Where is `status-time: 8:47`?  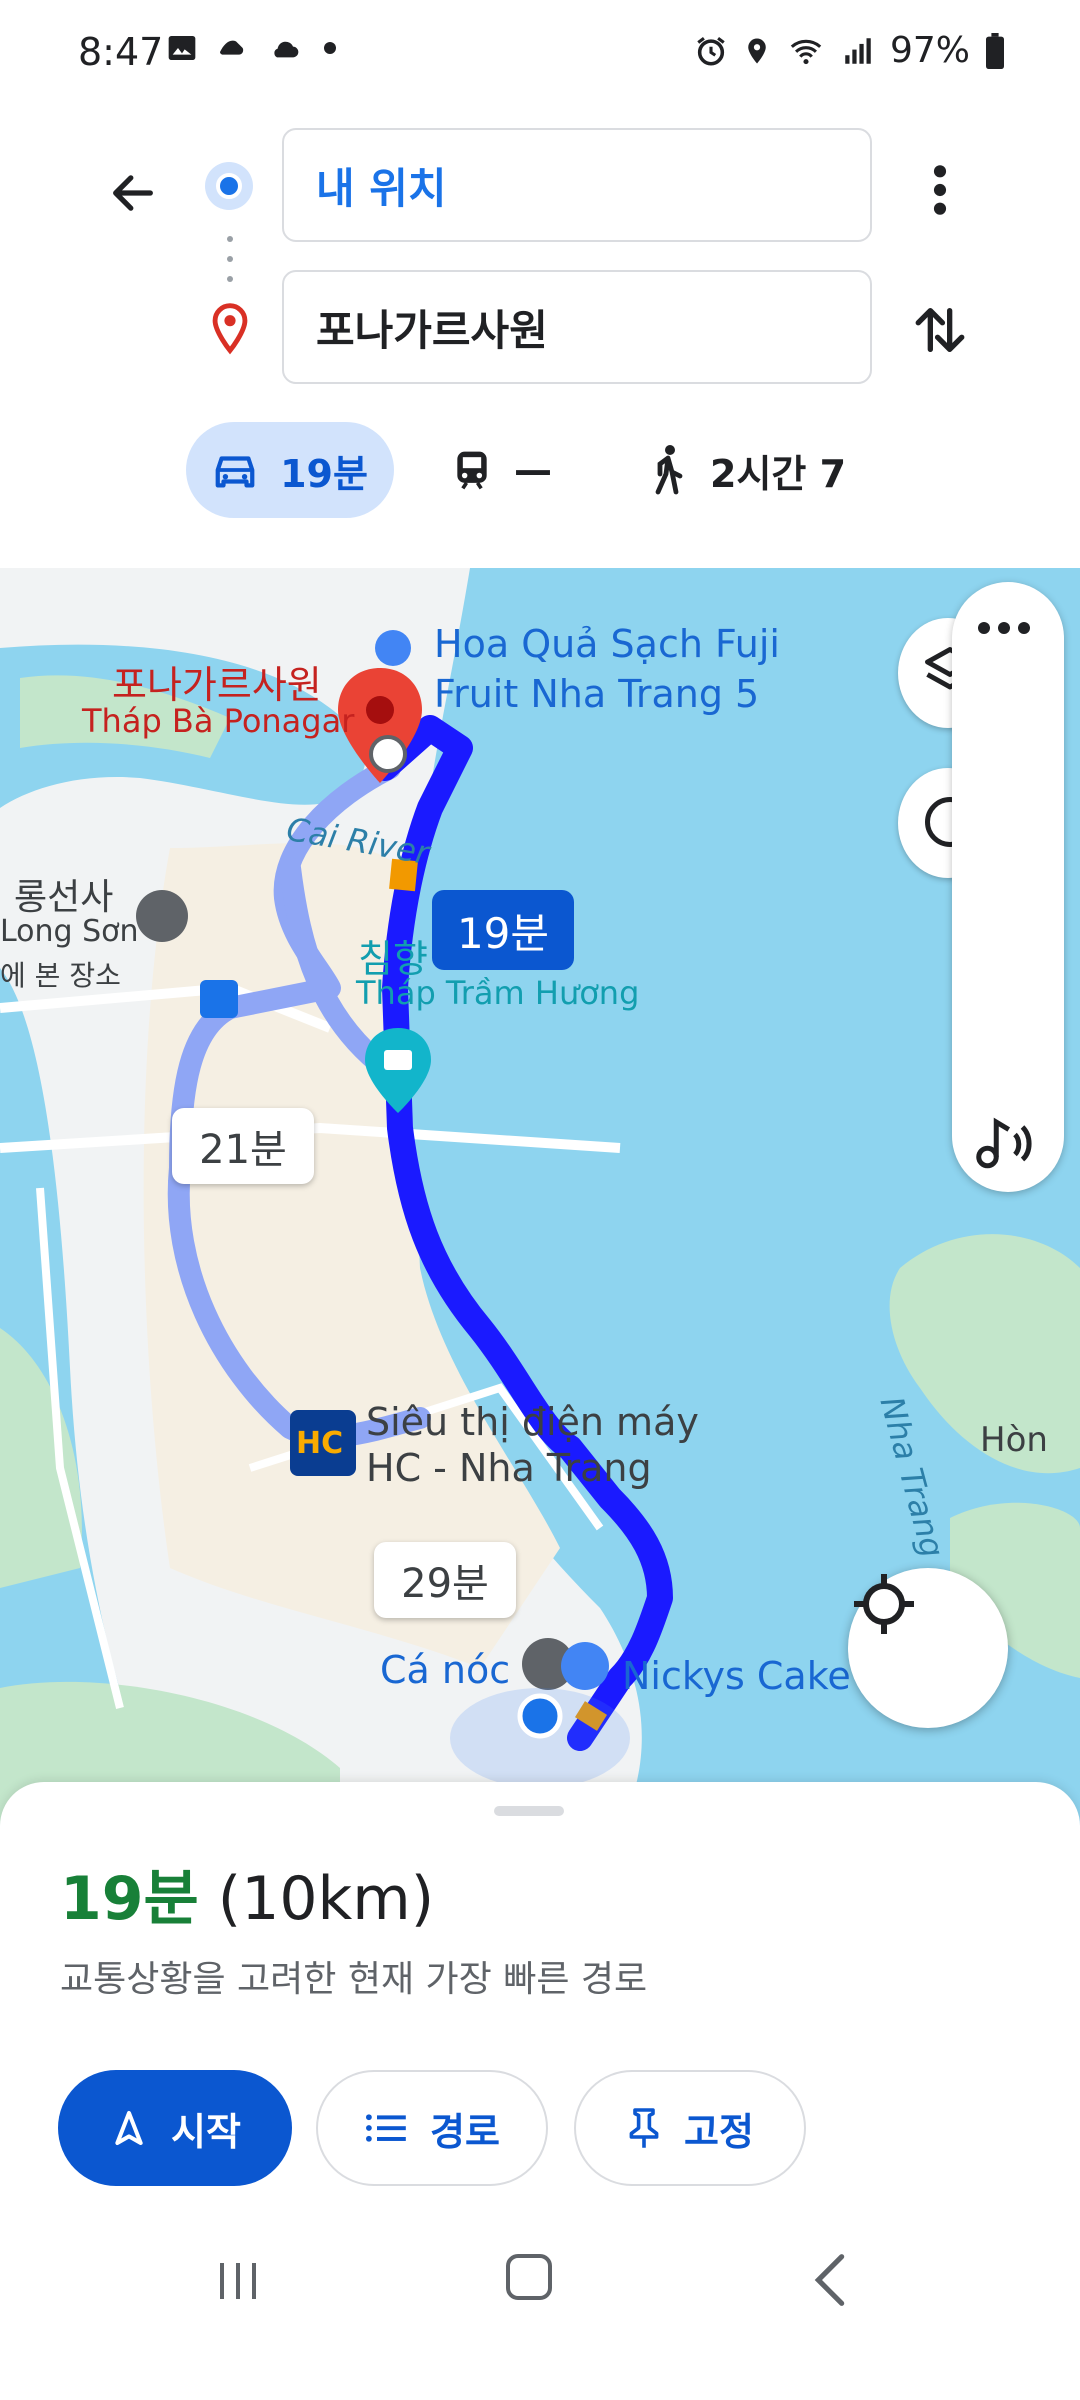
status-time: 8:47 is located at coordinates (121, 52).